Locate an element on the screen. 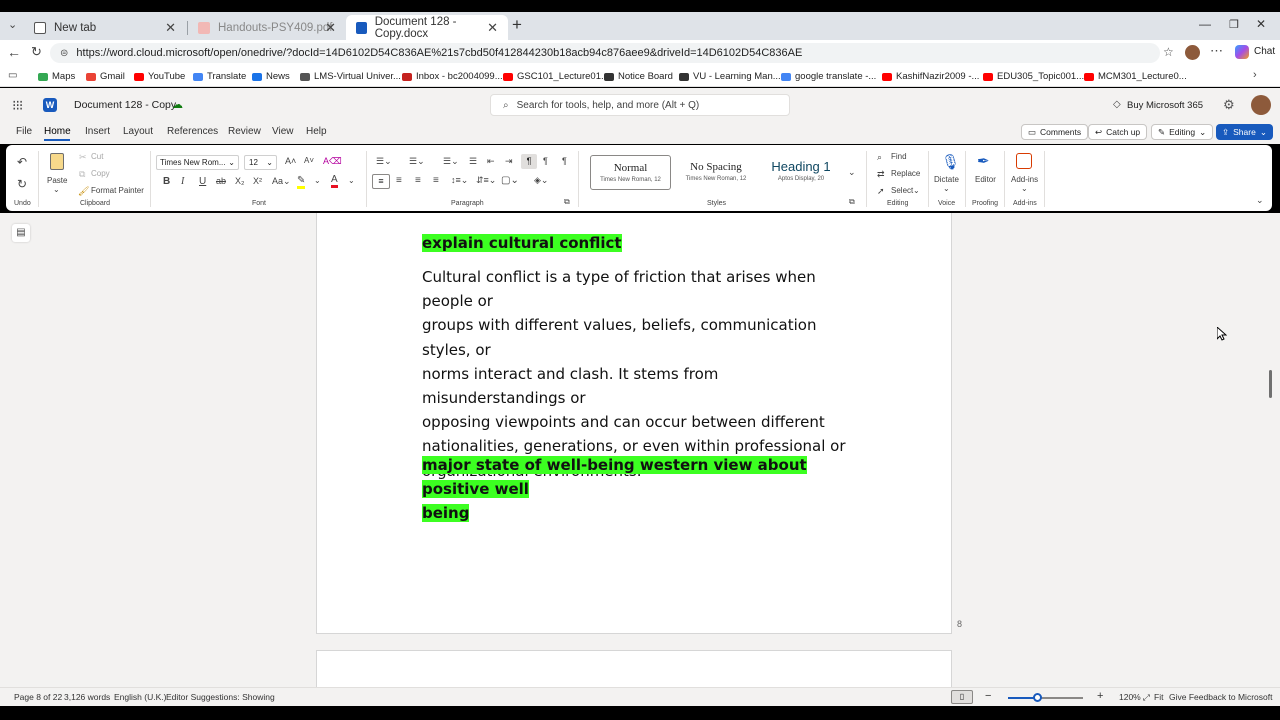  editor-suggestions-status: Editor Suggestions: Showing is located at coordinates (220, 697).